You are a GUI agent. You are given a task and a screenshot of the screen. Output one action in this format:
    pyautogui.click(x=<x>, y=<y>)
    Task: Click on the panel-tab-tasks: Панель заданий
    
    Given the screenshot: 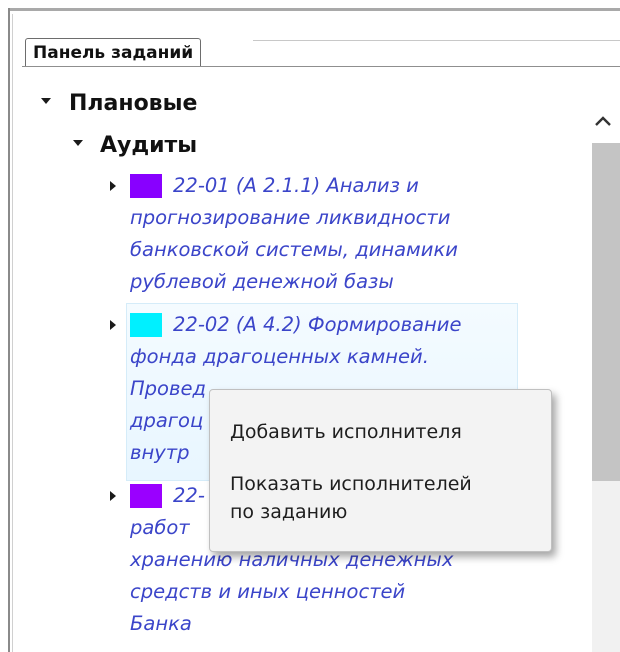 What is the action you would take?
    pyautogui.click(x=113, y=52)
    